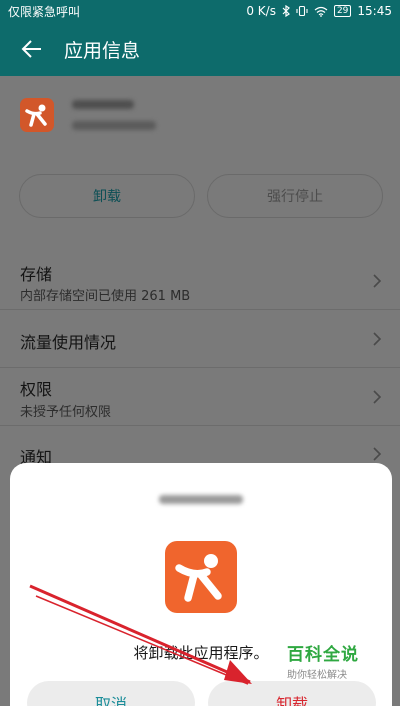 Image resolution: width=400 pixels, height=706 pixels. What do you see at coordinates (374, 11) in the screenshot?
I see `clock: 15:45` at bounding box center [374, 11].